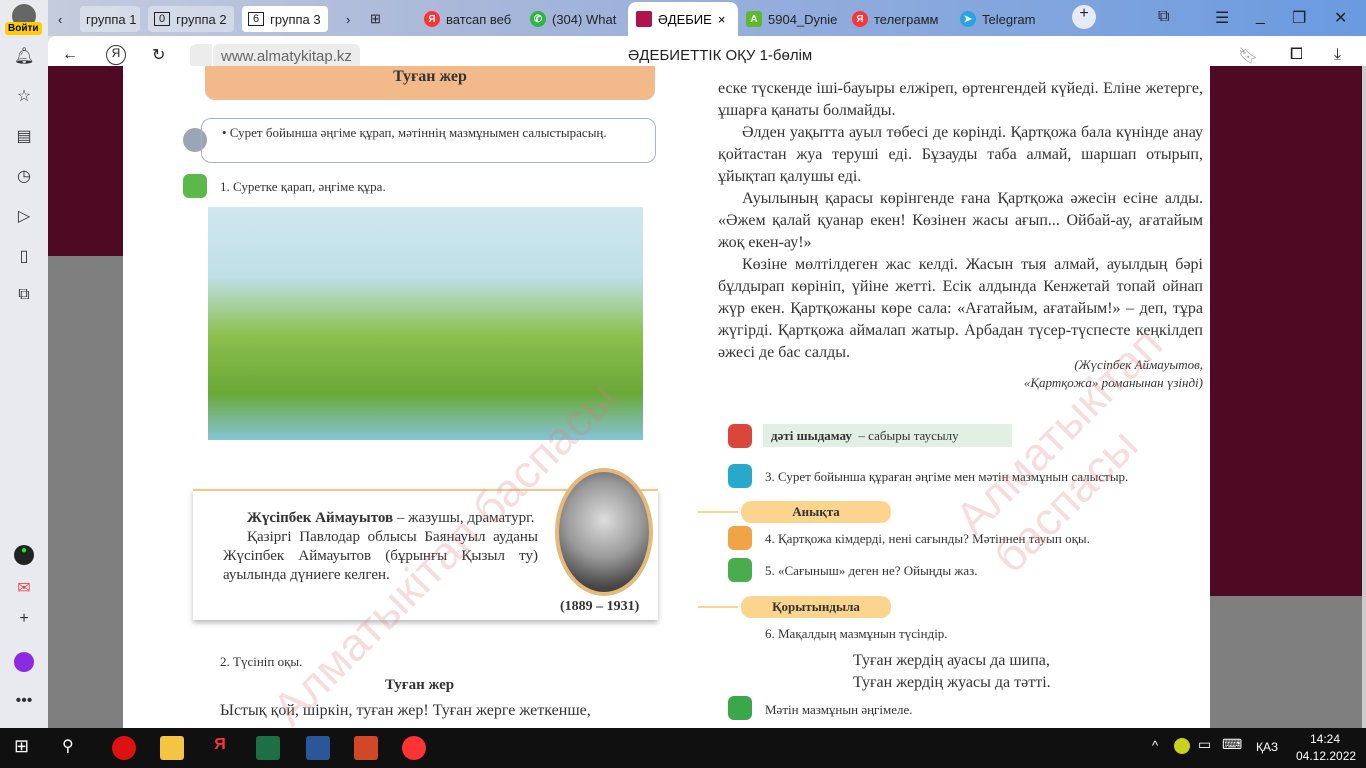 This screenshot has height=768, width=1366. Describe the element at coordinates (906, 19) in the screenshot. I see `tab-label: телеграмм` at that location.